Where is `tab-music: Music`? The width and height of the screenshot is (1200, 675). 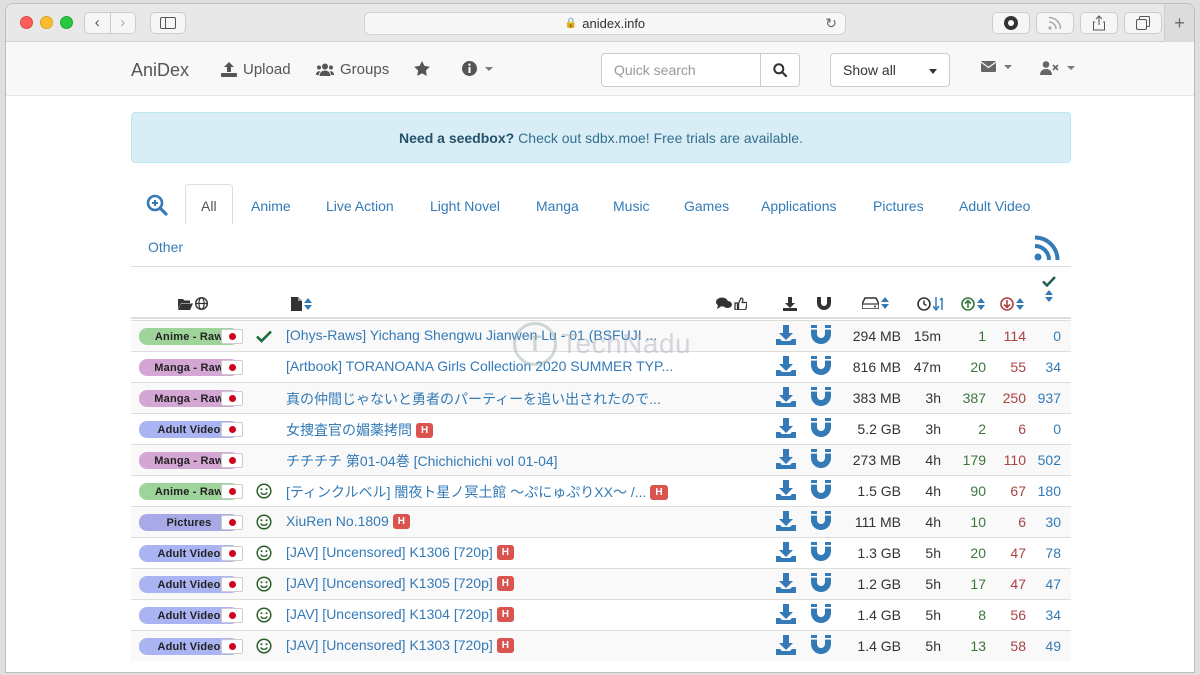 tab-music: Music is located at coordinates (631, 206).